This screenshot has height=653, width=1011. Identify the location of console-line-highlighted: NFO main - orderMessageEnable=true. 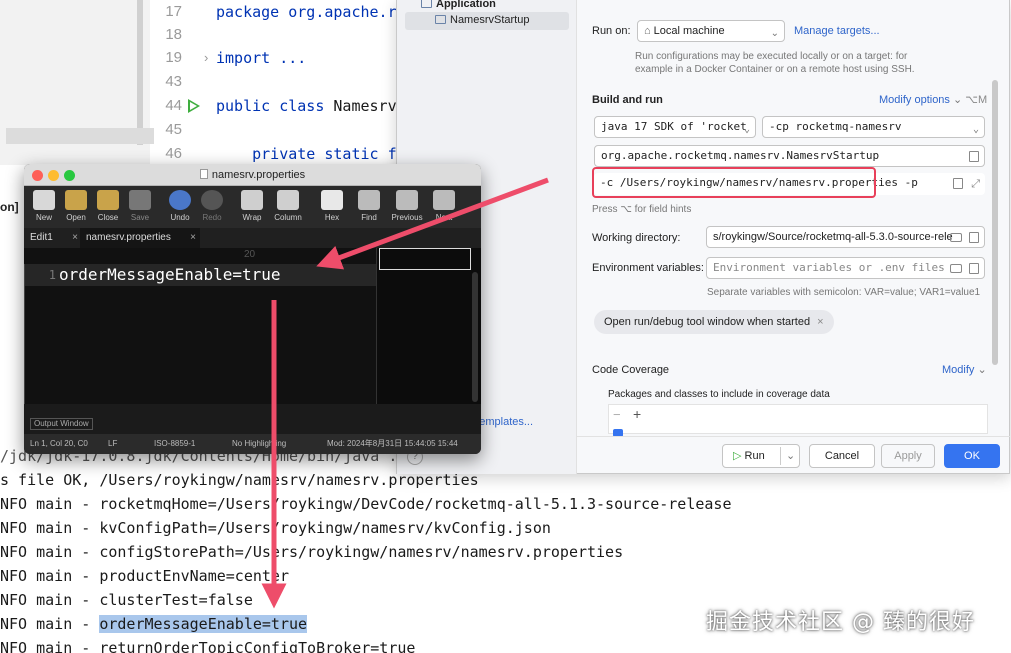
(154, 624).